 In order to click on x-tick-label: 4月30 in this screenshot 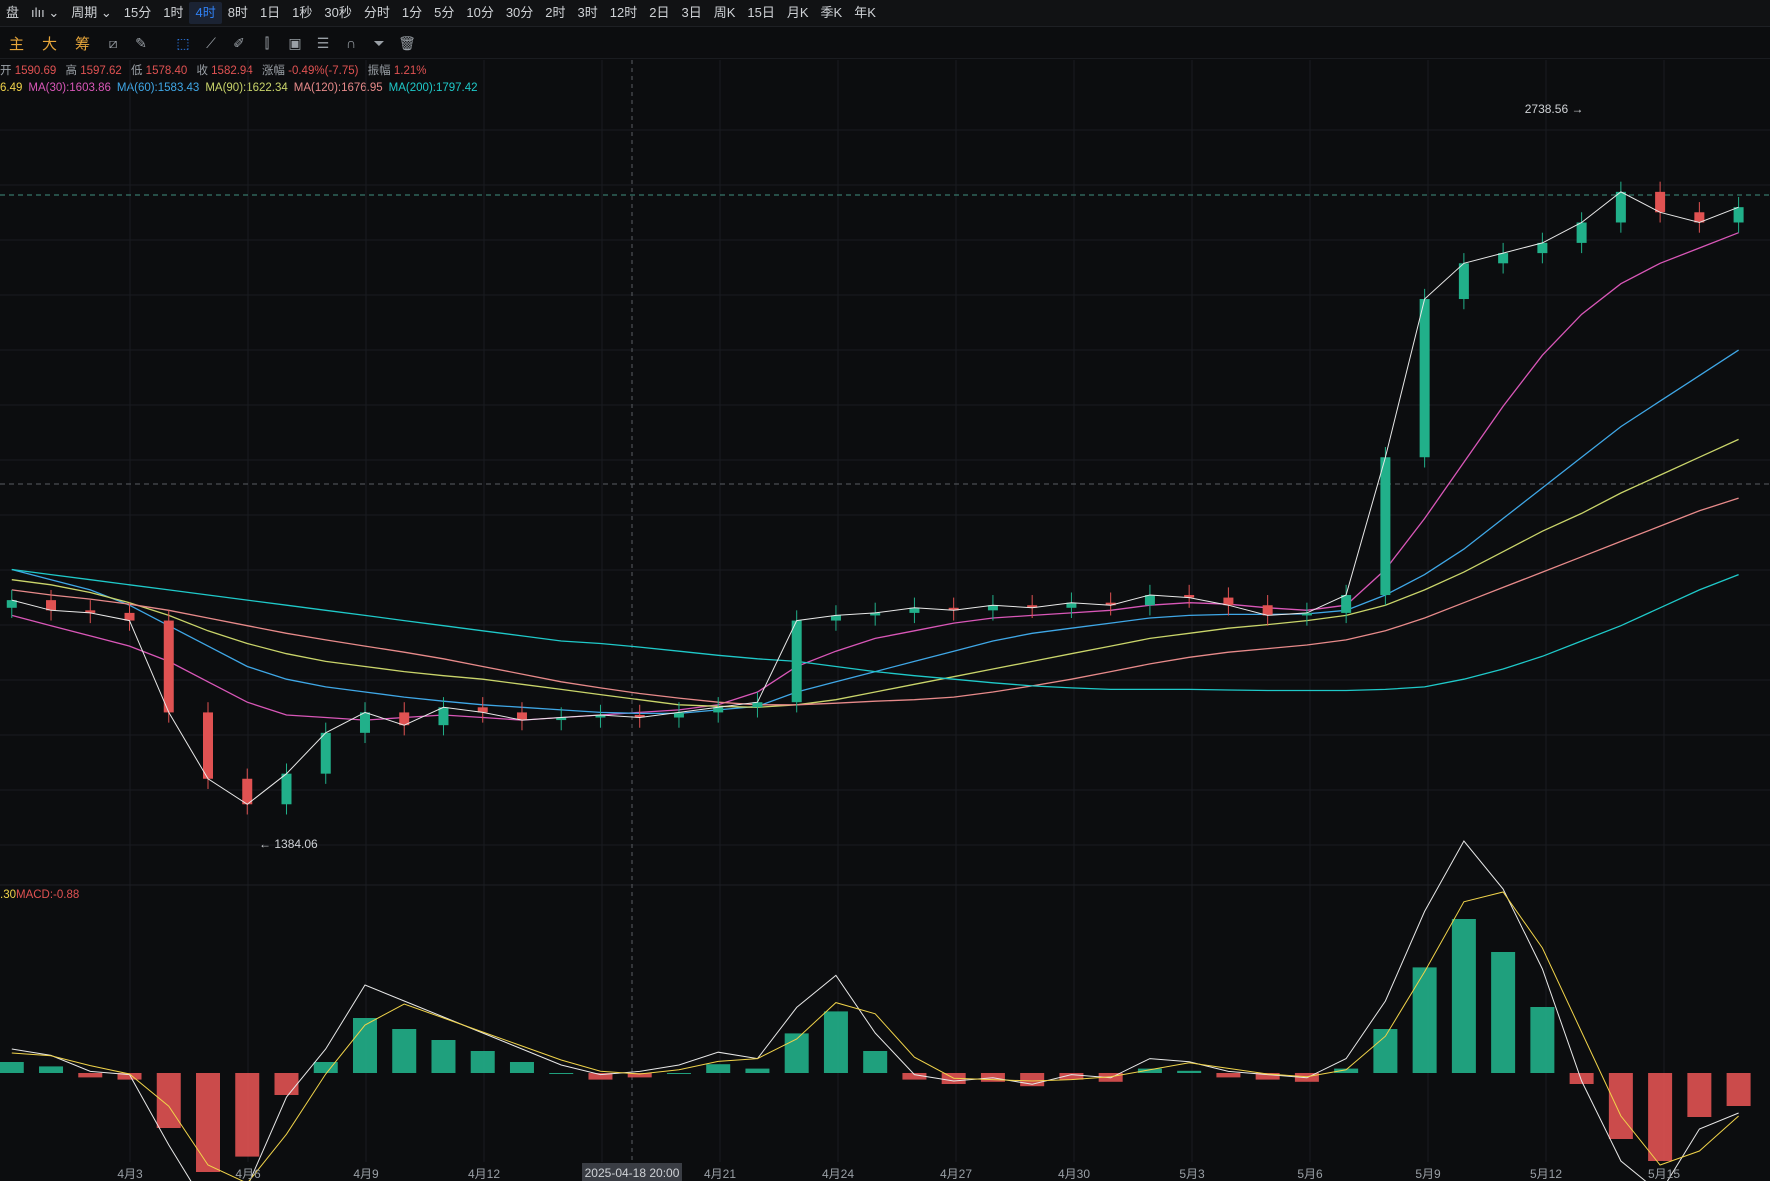, I will do `click(1074, 1174)`.